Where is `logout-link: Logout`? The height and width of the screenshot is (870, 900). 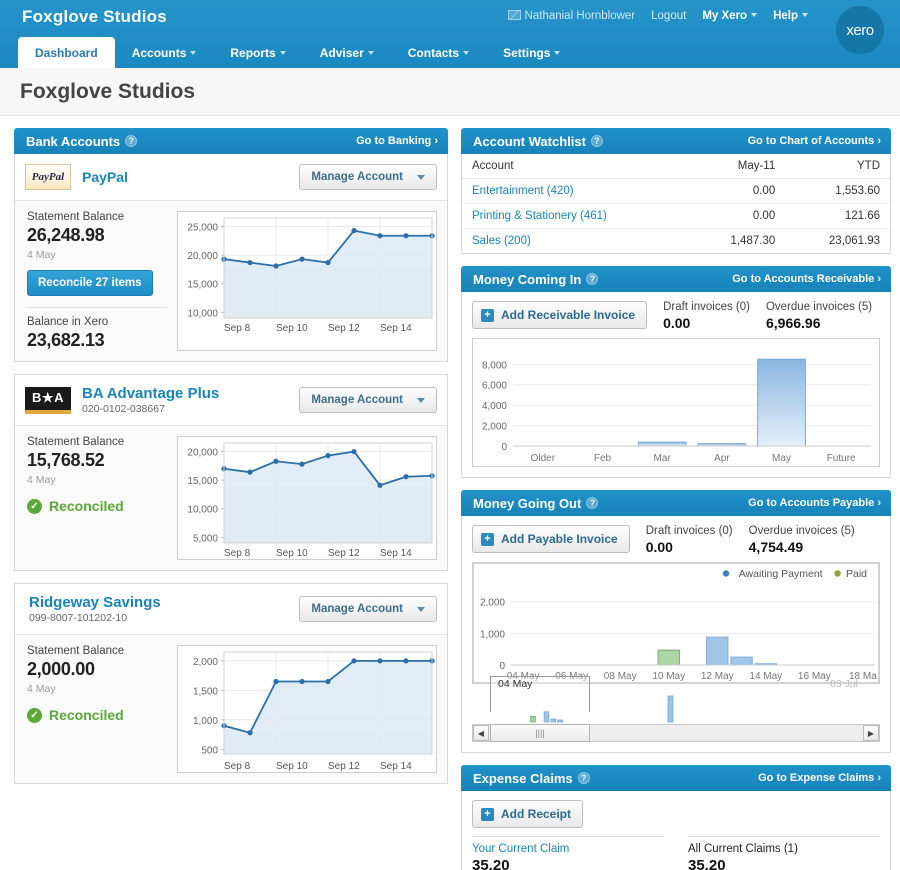
logout-link: Logout is located at coordinates (668, 16).